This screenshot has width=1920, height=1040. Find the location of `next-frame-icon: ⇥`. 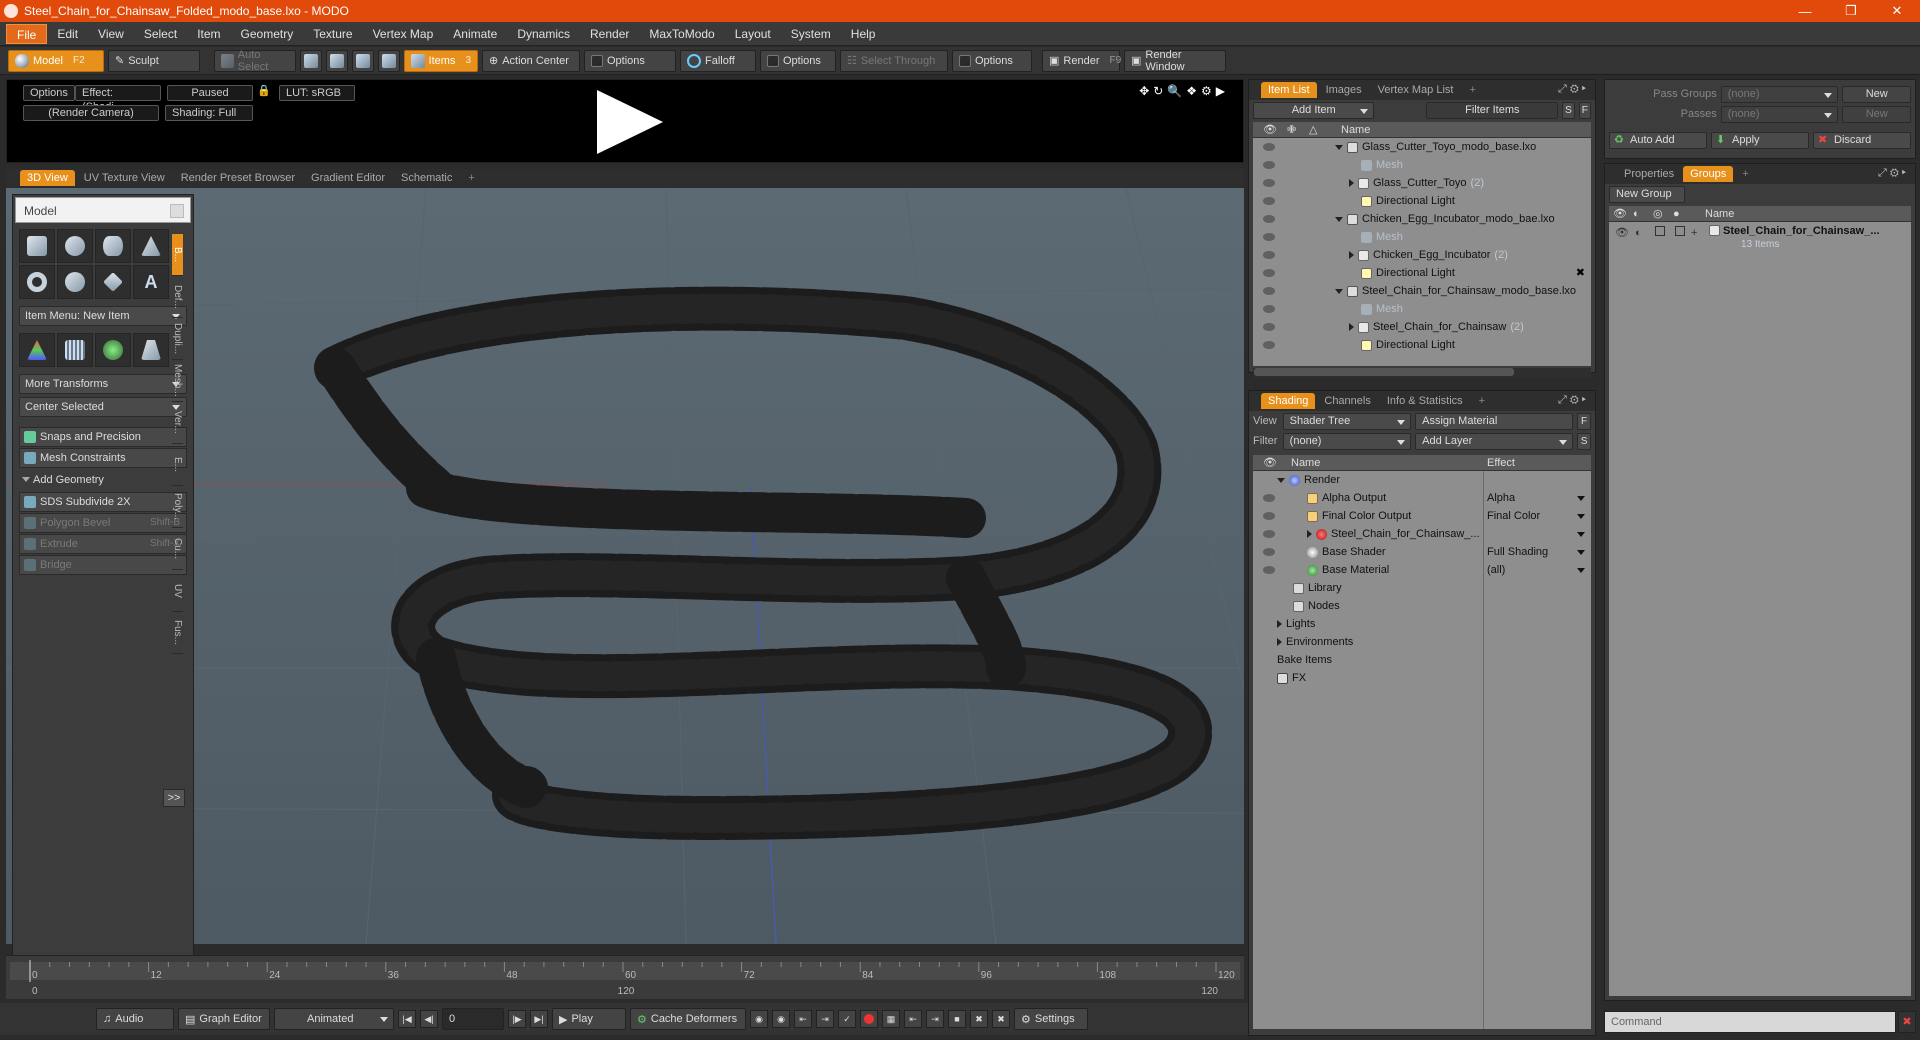

next-frame-icon: ⇥ is located at coordinates (935, 1019).